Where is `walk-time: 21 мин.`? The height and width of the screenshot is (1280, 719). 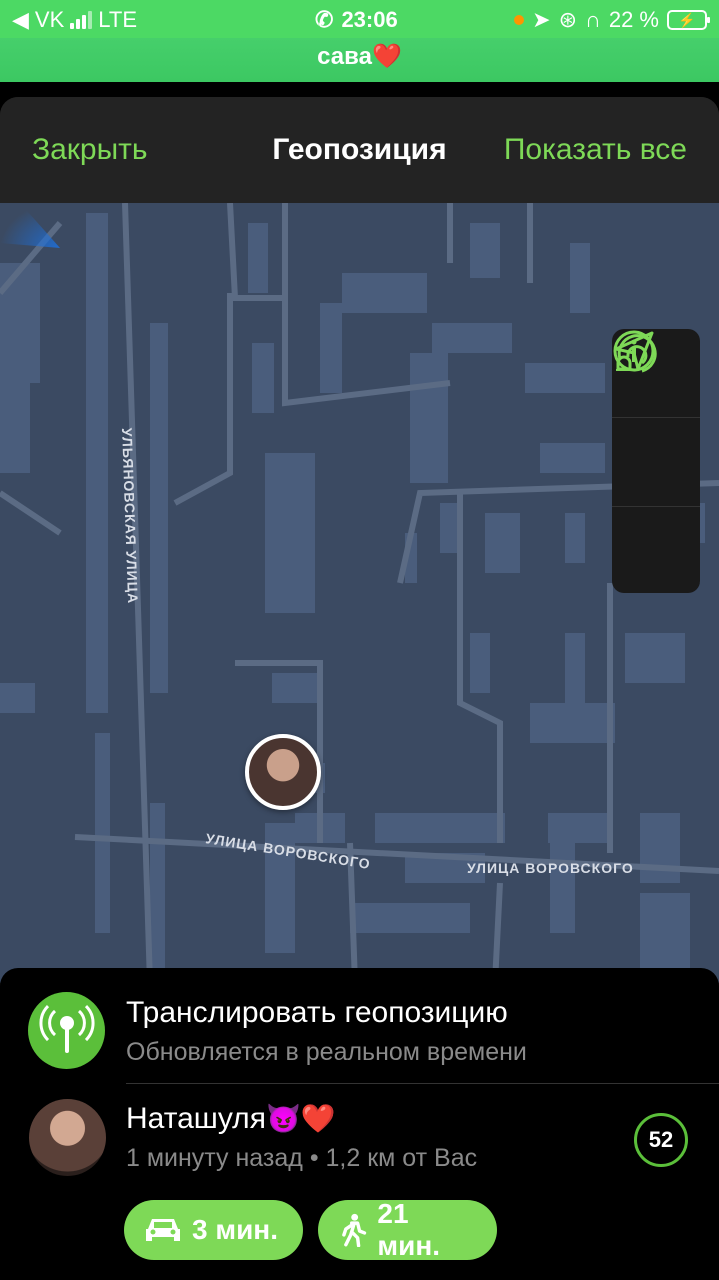 walk-time: 21 мин. is located at coordinates (409, 1229).